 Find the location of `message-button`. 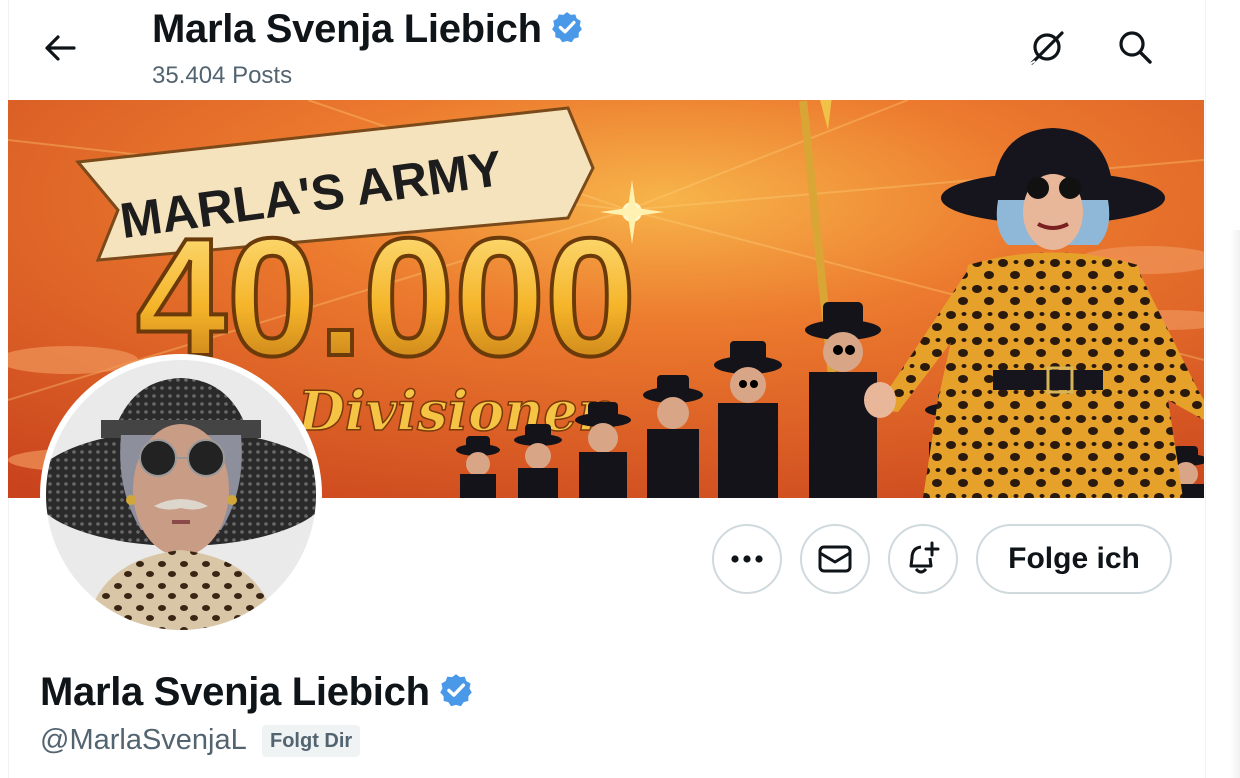

message-button is located at coordinates (835, 559).